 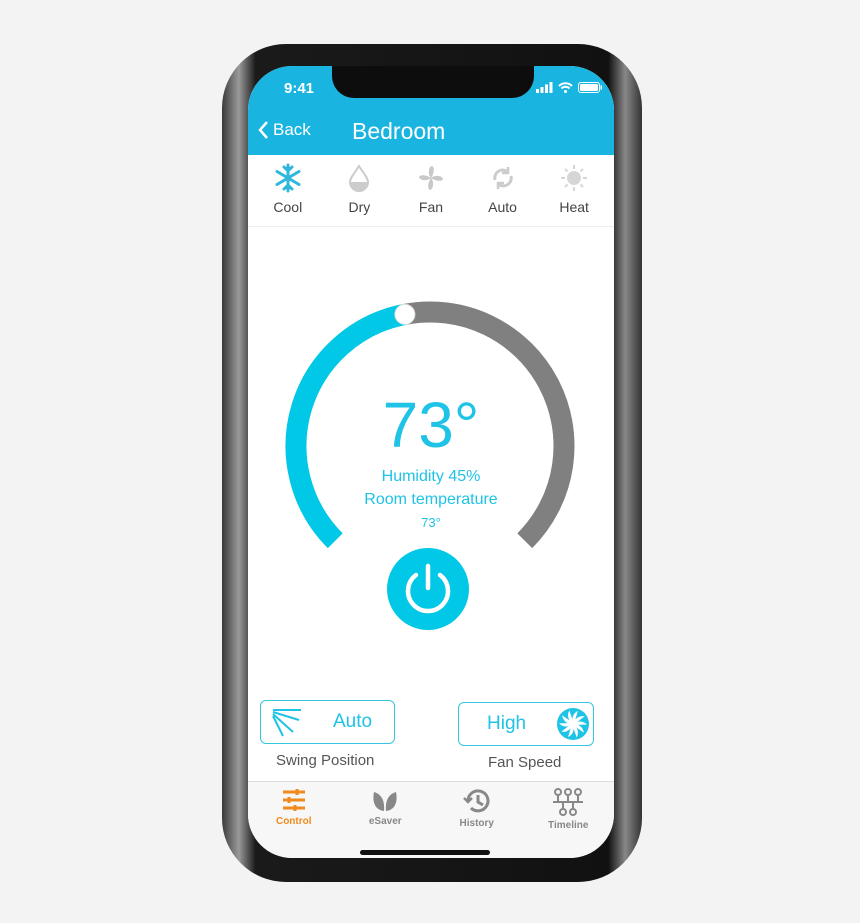 What do you see at coordinates (525, 762) in the screenshot?
I see `fan-speed-label: Fan Speed` at bounding box center [525, 762].